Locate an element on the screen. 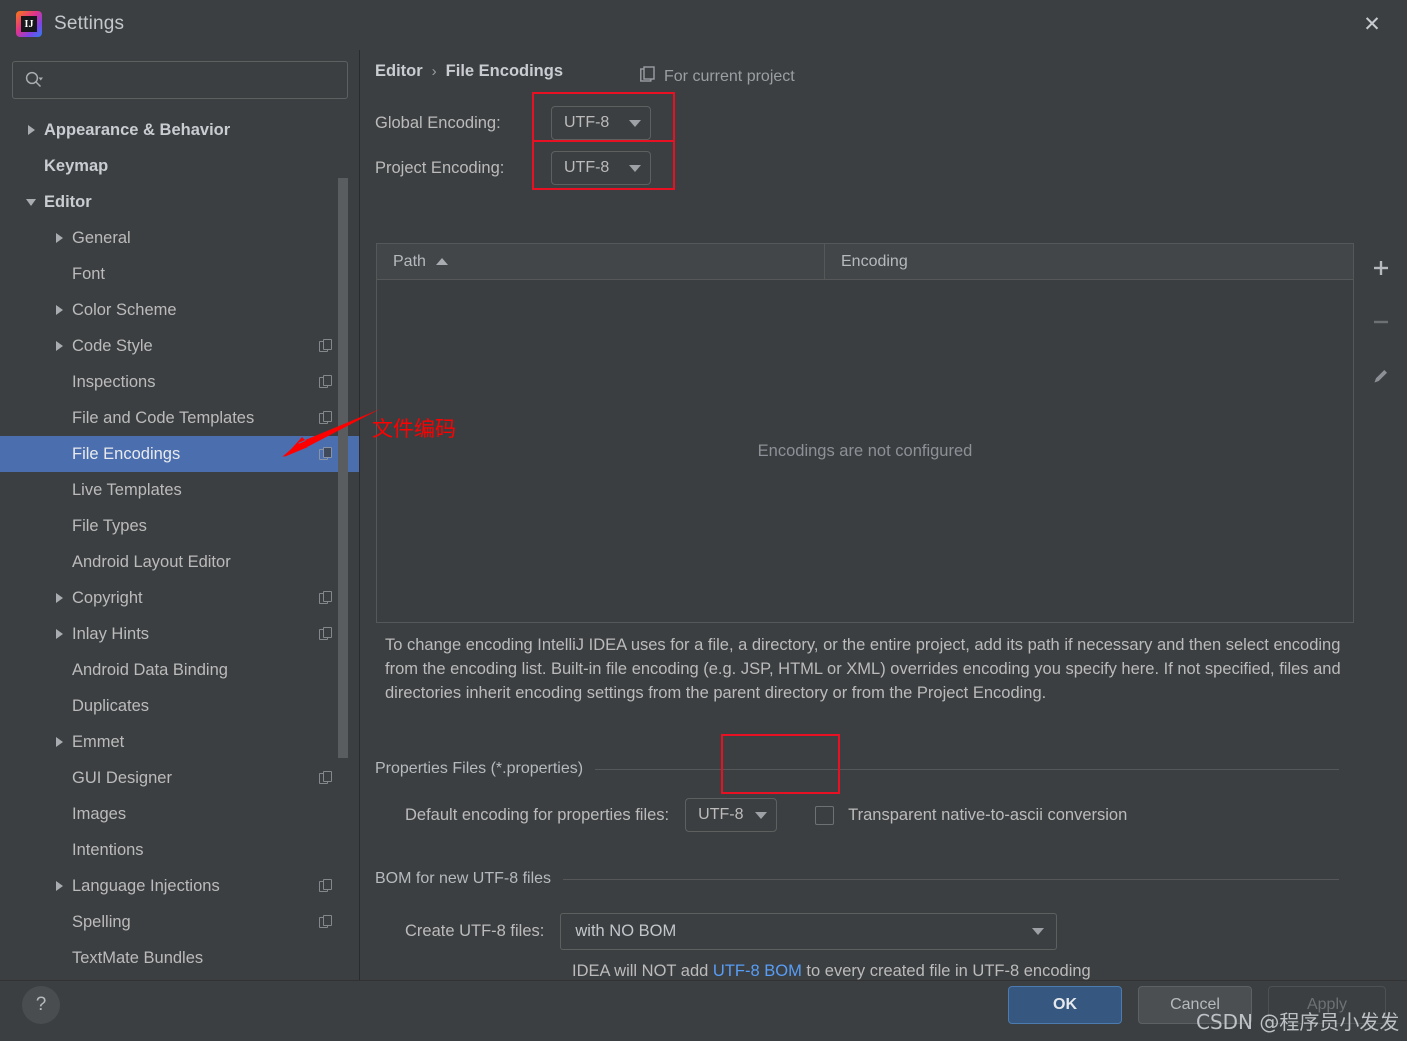 The image size is (1407, 1041). sidebar-item-label: Editor is located at coordinates (68, 201).